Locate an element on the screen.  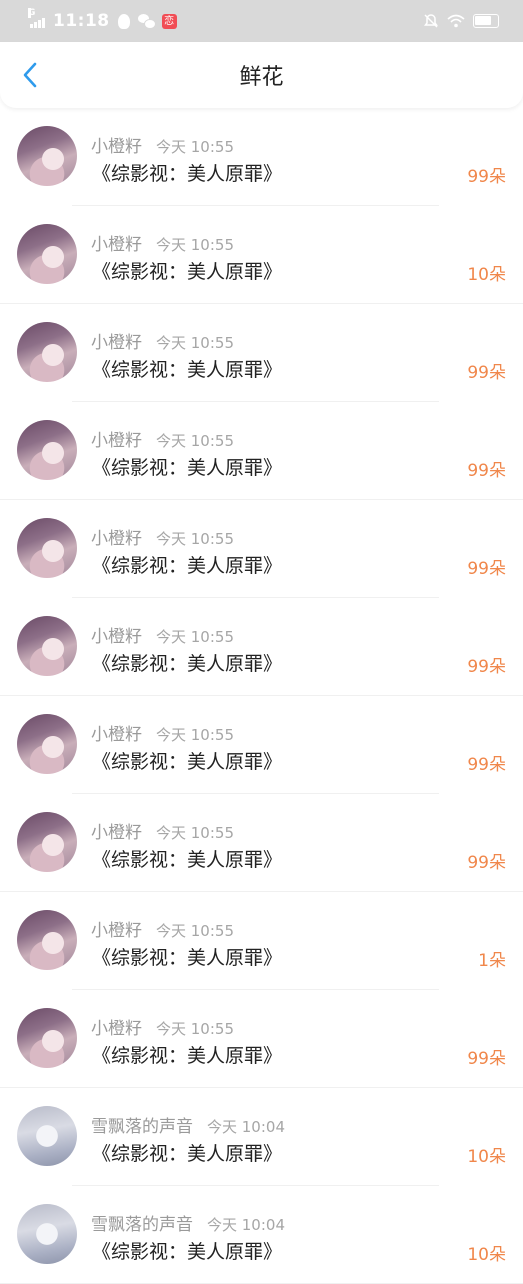
status-left: G 11:18 恋 is located at coordinates (102, 19).